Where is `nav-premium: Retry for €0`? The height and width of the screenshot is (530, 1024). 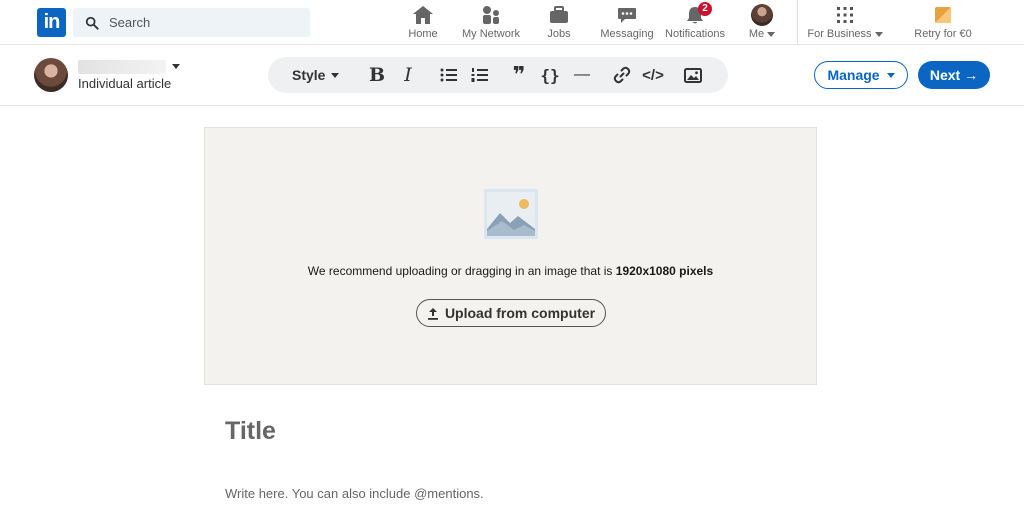 nav-premium: Retry for €0 is located at coordinates (943, 24).